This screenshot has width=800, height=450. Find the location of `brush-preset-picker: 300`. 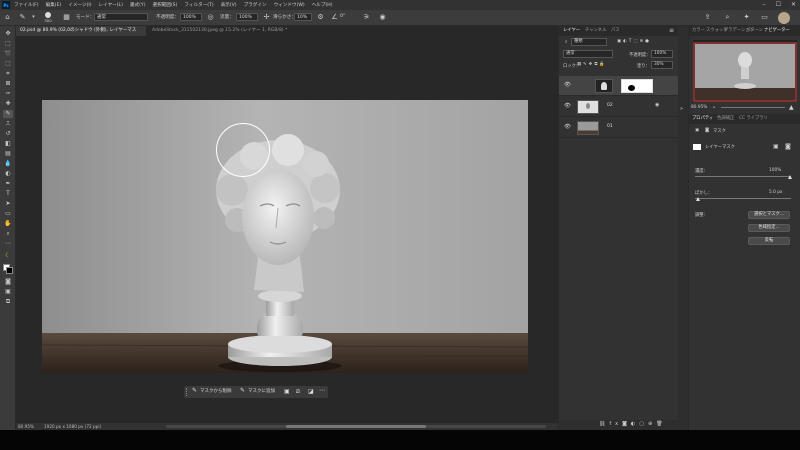

brush-preset-picker: 300 is located at coordinates (48, 18).